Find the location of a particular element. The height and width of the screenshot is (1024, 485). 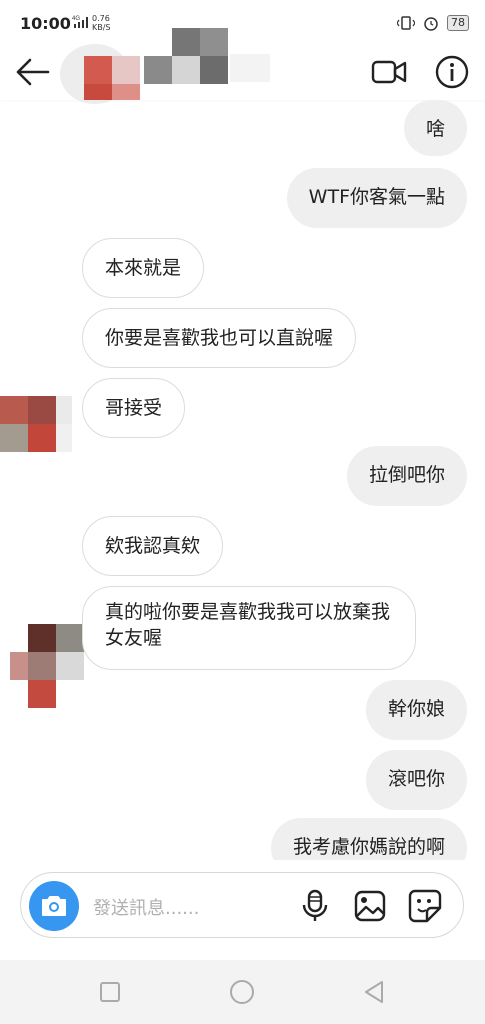

status-time: 10:00 is located at coordinates (45, 23).